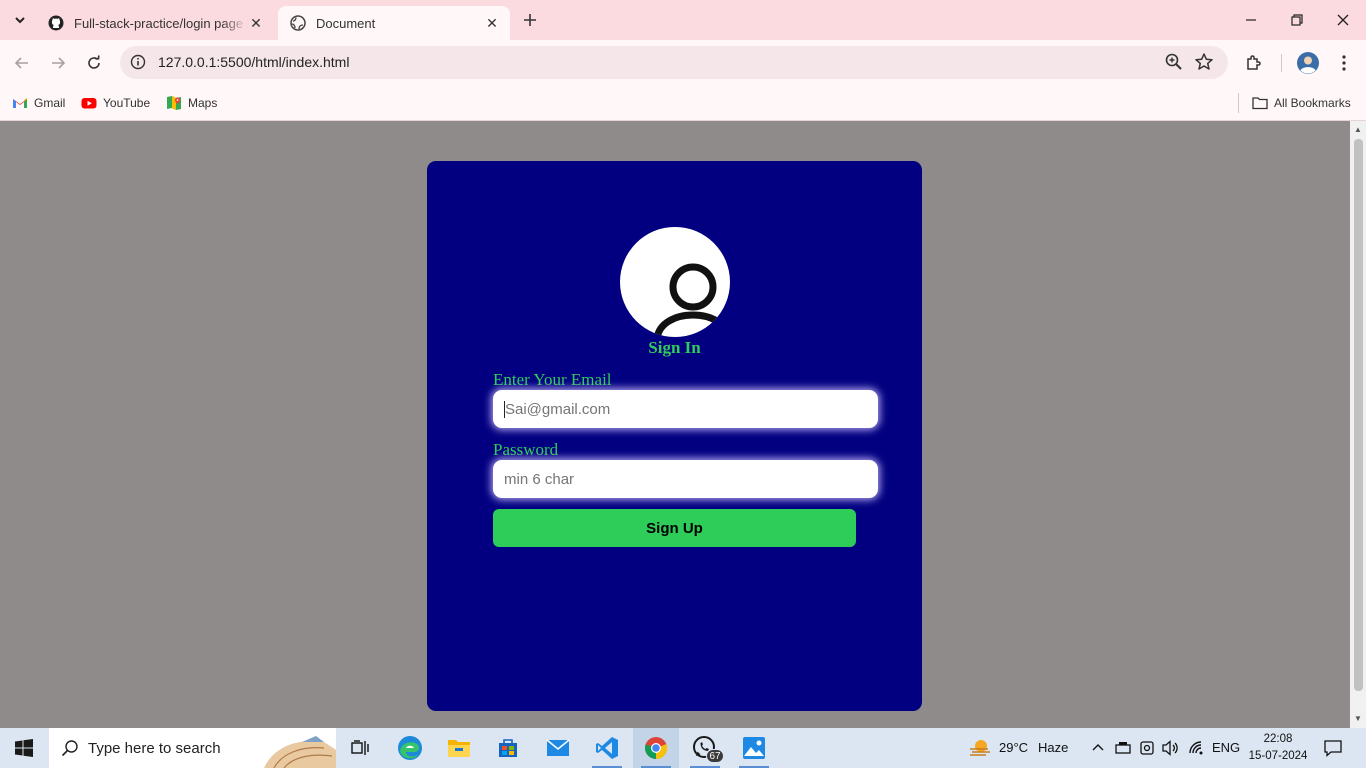 This screenshot has height=768, width=1366. What do you see at coordinates (674, 528) in the screenshot?
I see `sign-up-button: Sign Up` at bounding box center [674, 528].